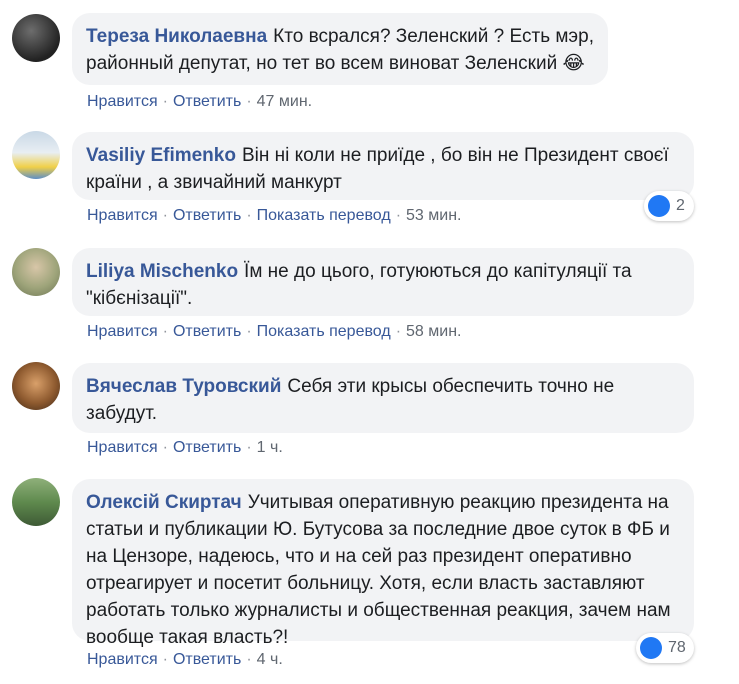  I want to click on comment-actions: Нравится · Ответить · 1 ч., so click(185, 447).